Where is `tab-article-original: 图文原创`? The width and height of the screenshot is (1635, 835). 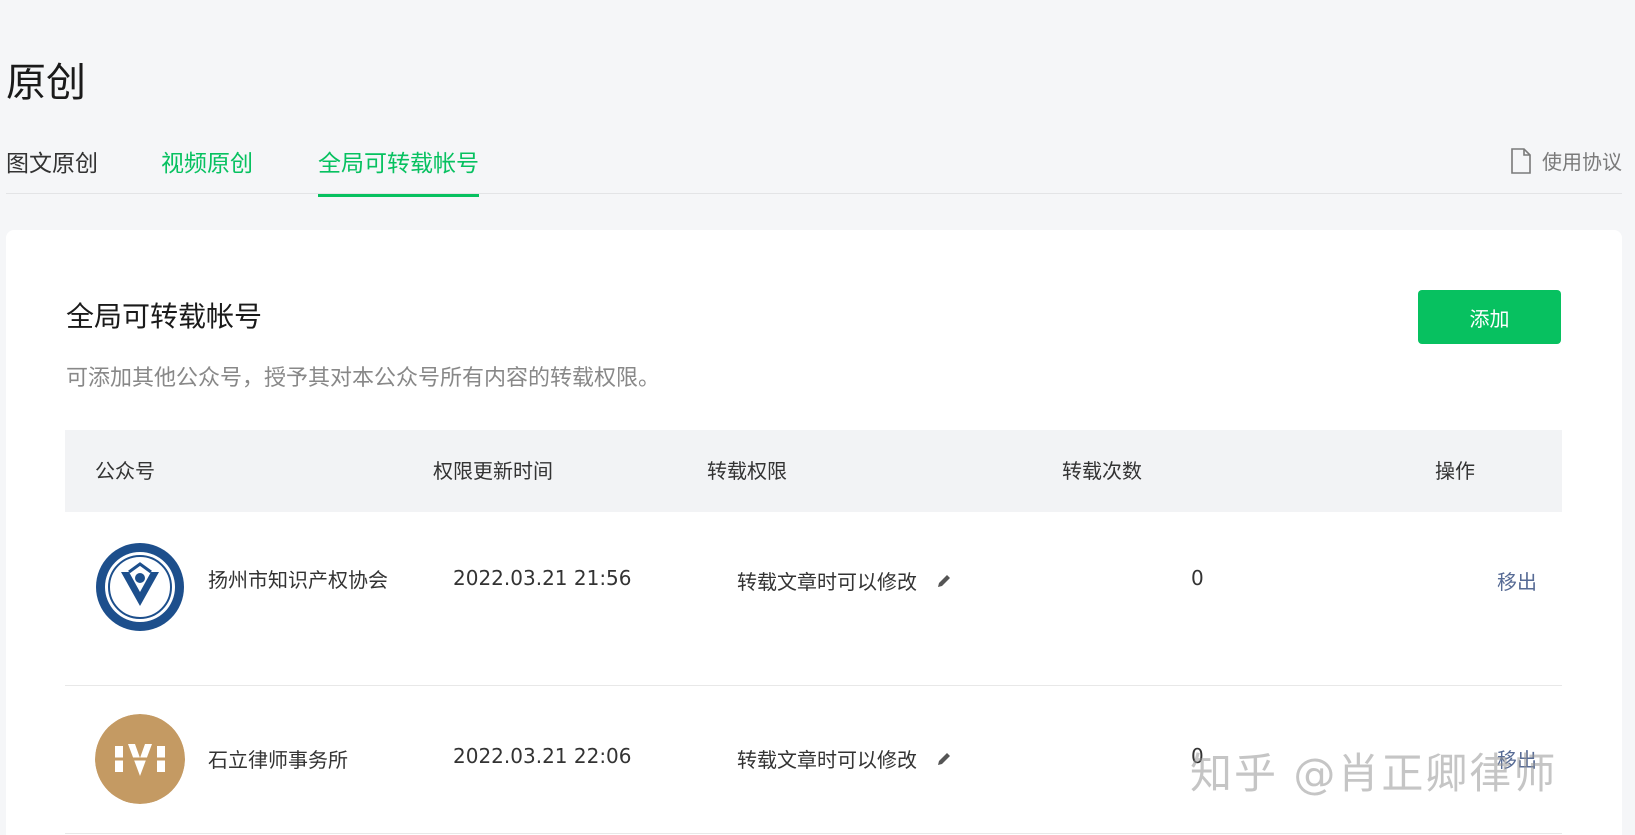 tab-article-original: 图文原创 is located at coordinates (52, 171).